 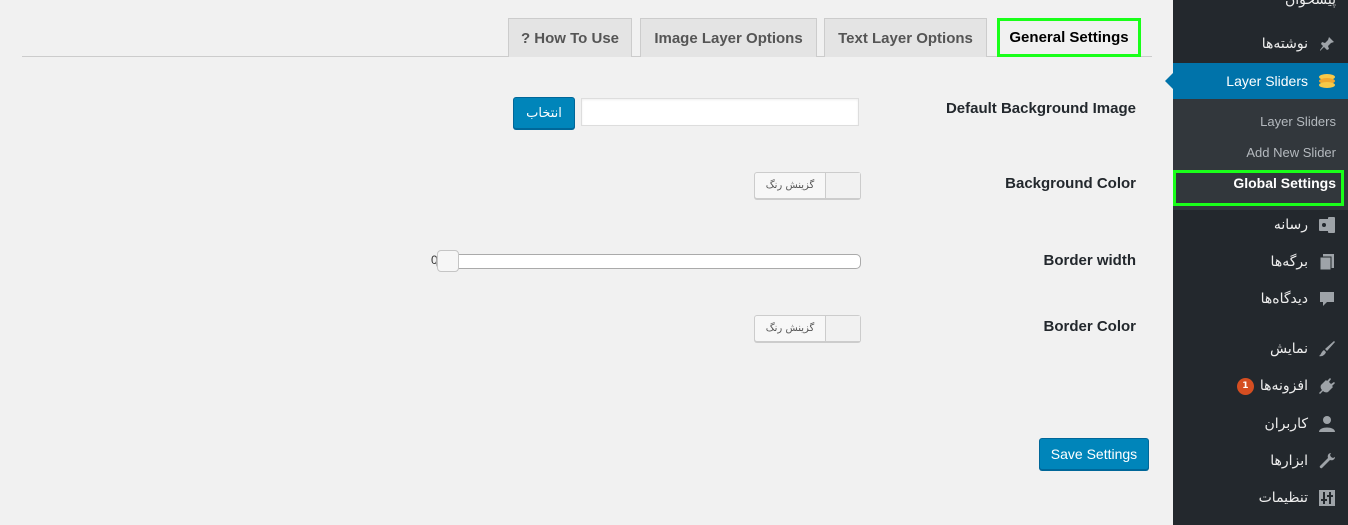 What do you see at coordinates (1289, 461) in the screenshot?
I see `sidebar-item-label: ابزارها` at bounding box center [1289, 461].